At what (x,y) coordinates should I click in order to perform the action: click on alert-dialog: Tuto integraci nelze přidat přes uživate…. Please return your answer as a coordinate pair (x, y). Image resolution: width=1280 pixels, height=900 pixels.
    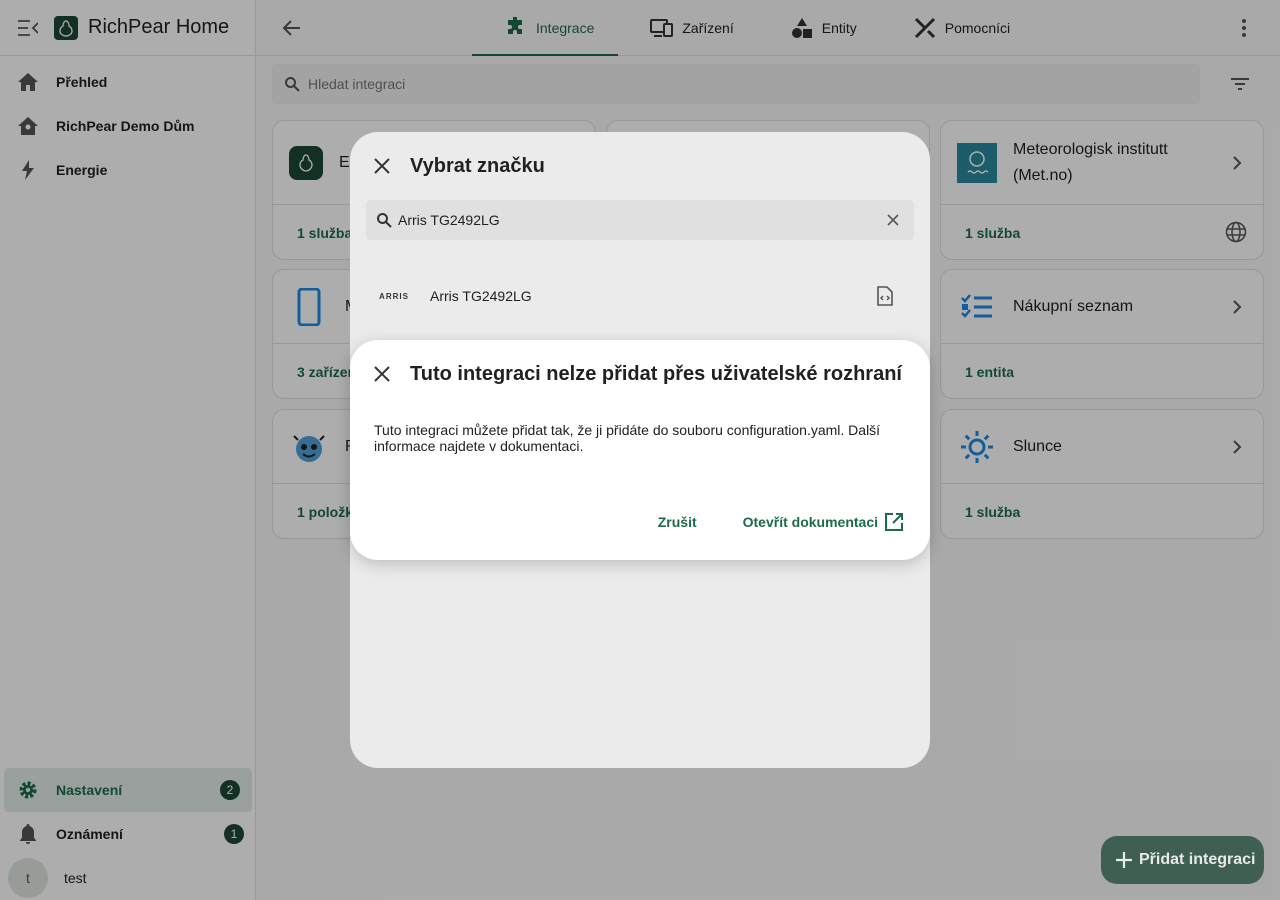
    Looking at the image, I should click on (640, 450).